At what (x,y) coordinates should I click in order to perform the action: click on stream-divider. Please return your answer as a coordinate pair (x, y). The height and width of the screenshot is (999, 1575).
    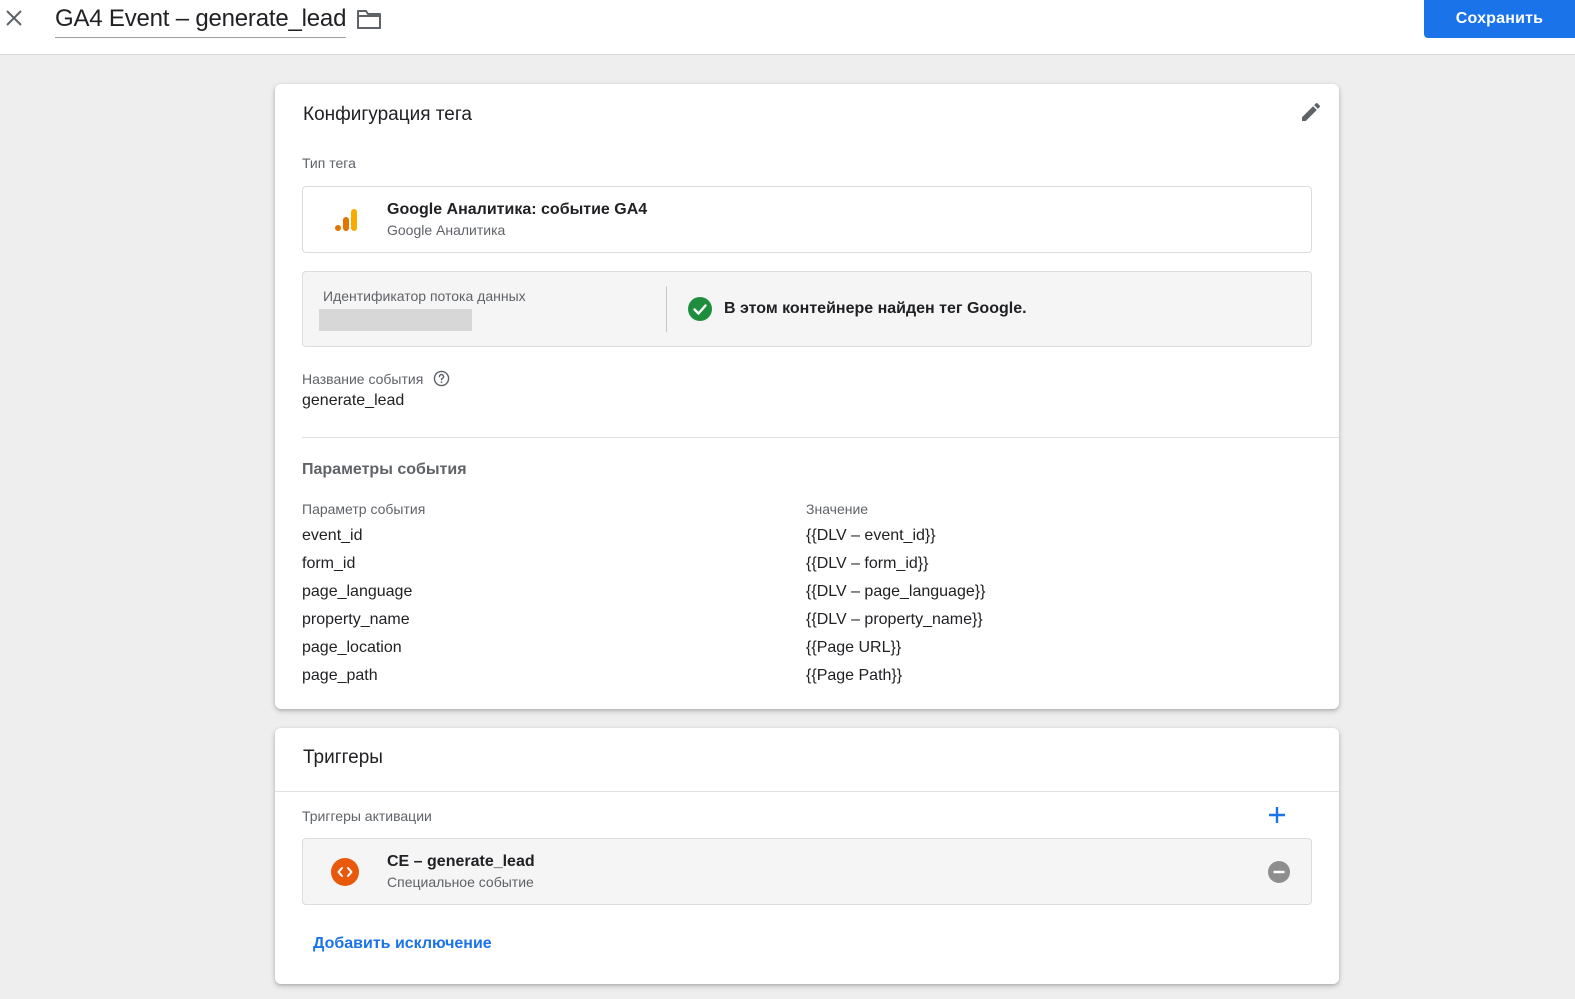
    Looking at the image, I should click on (666, 309).